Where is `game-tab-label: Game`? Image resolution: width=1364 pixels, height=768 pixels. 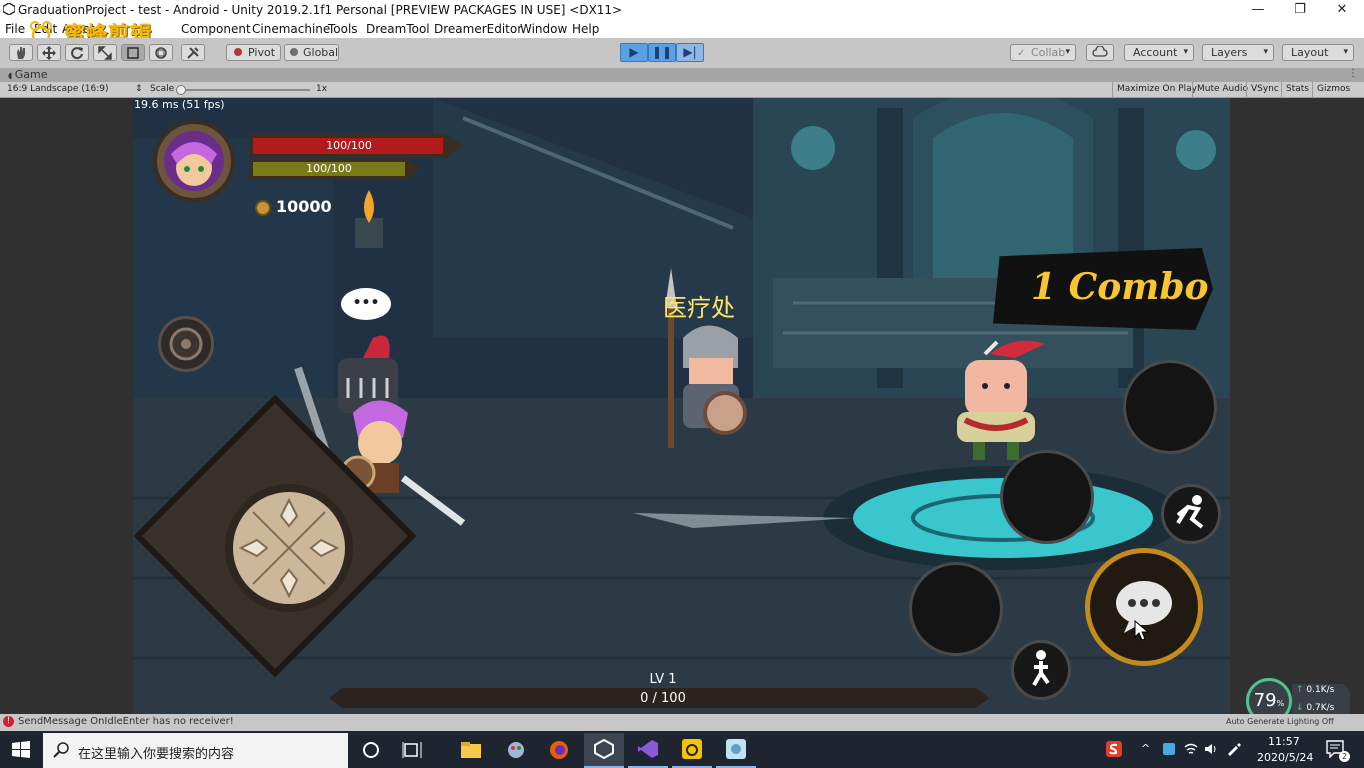 game-tab-label: Game is located at coordinates (31, 74).